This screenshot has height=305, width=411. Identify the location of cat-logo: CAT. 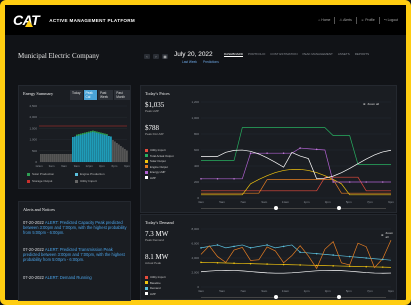
(26, 20).